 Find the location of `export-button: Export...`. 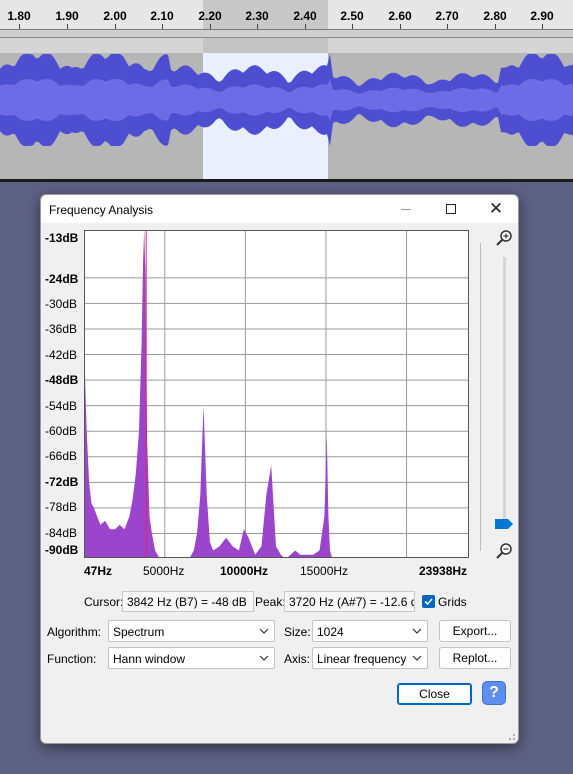

export-button: Export... is located at coordinates (475, 631).